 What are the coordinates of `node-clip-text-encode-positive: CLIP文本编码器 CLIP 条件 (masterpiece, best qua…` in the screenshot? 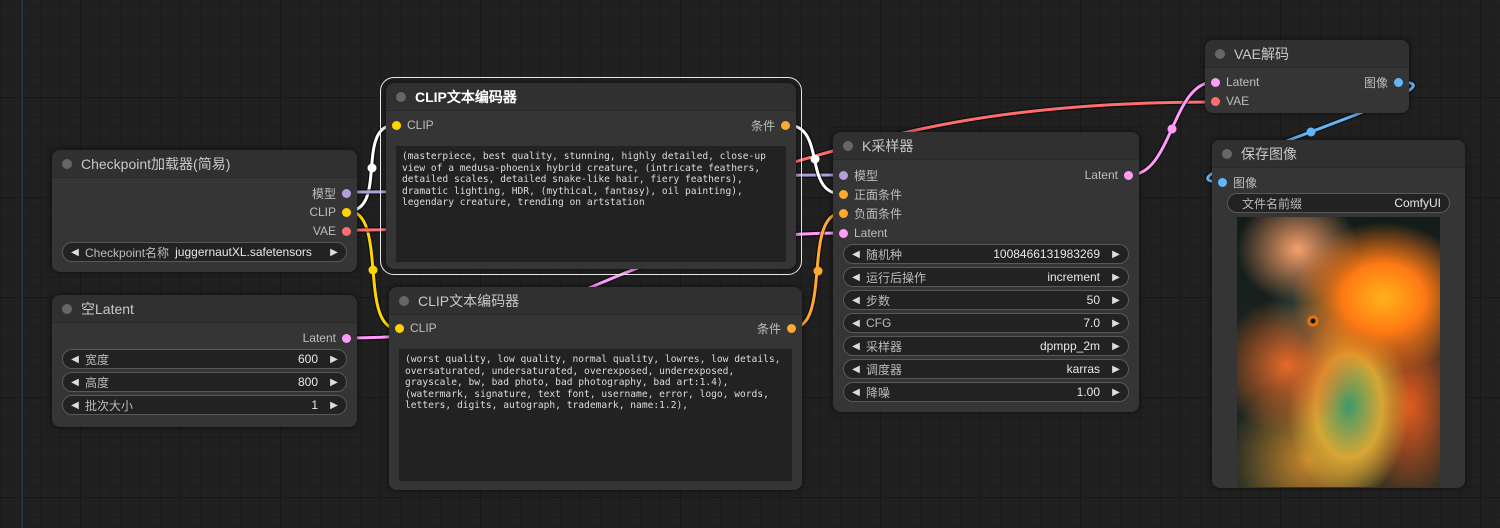 It's located at (591, 176).